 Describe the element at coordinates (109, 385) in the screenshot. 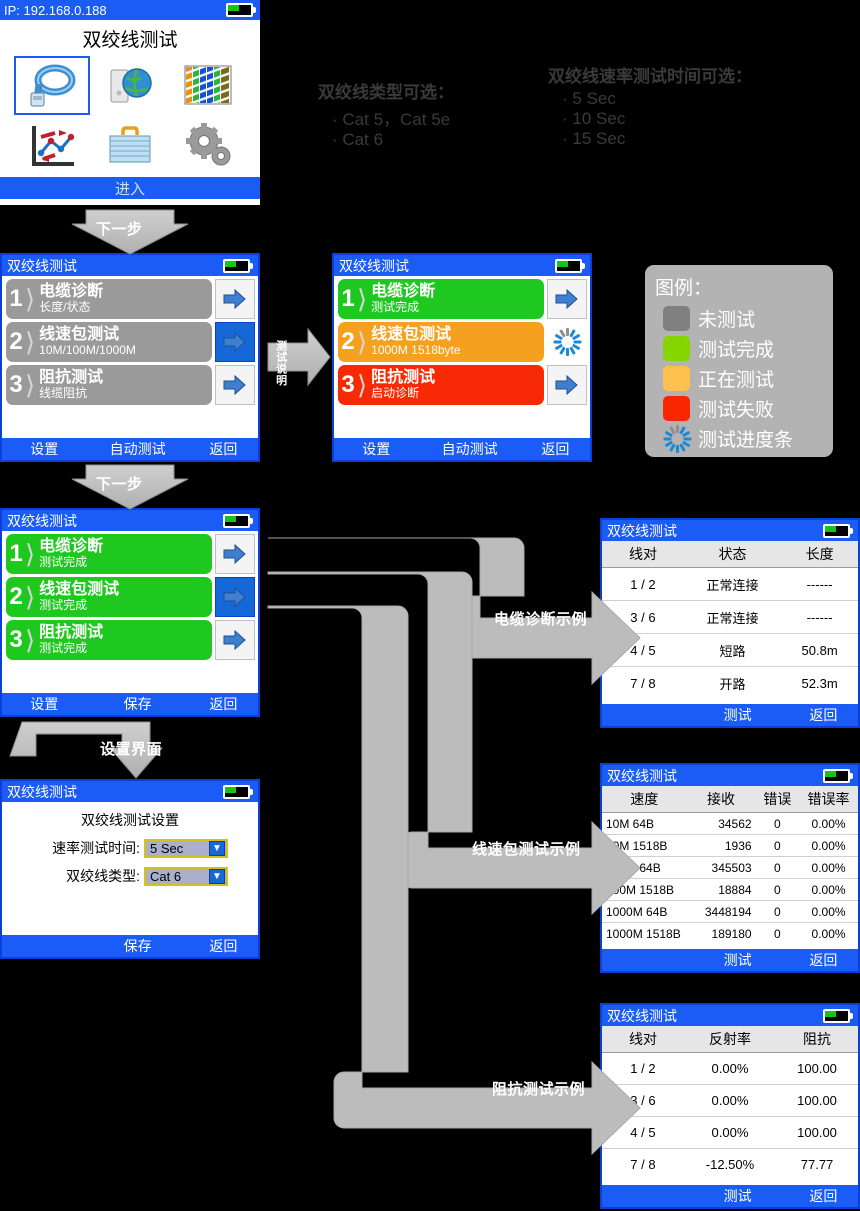

I see `menu-chip: 3 ⟩ 阻抗测试 线缆阻抗` at that location.